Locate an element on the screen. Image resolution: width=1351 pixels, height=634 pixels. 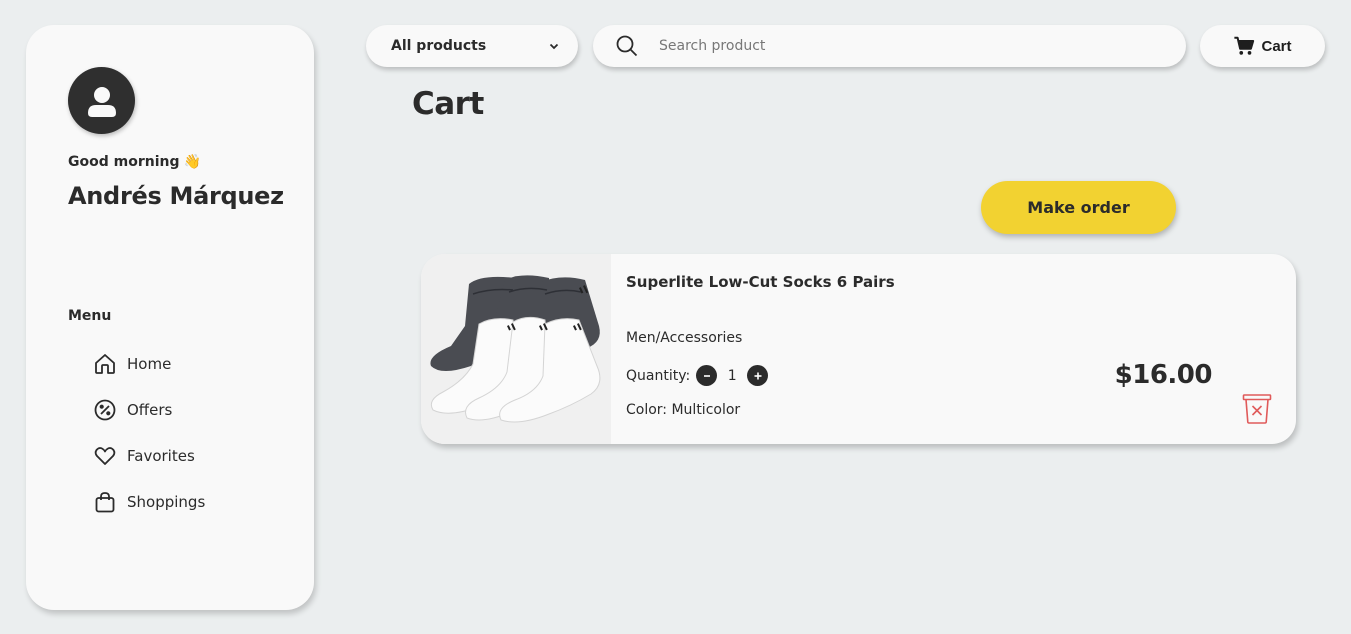
page-title: Cart is located at coordinates (448, 104).